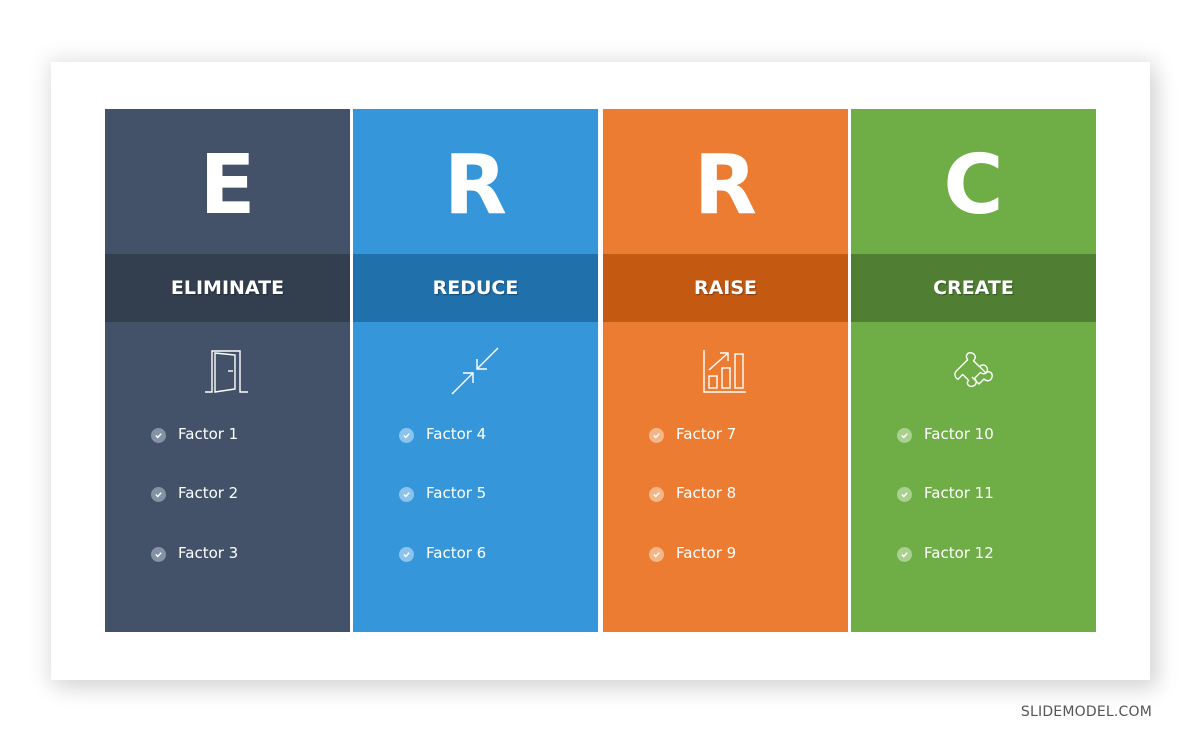  What do you see at coordinates (456, 434) in the screenshot?
I see `factor-label: Factor 4` at bounding box center [456, 434].